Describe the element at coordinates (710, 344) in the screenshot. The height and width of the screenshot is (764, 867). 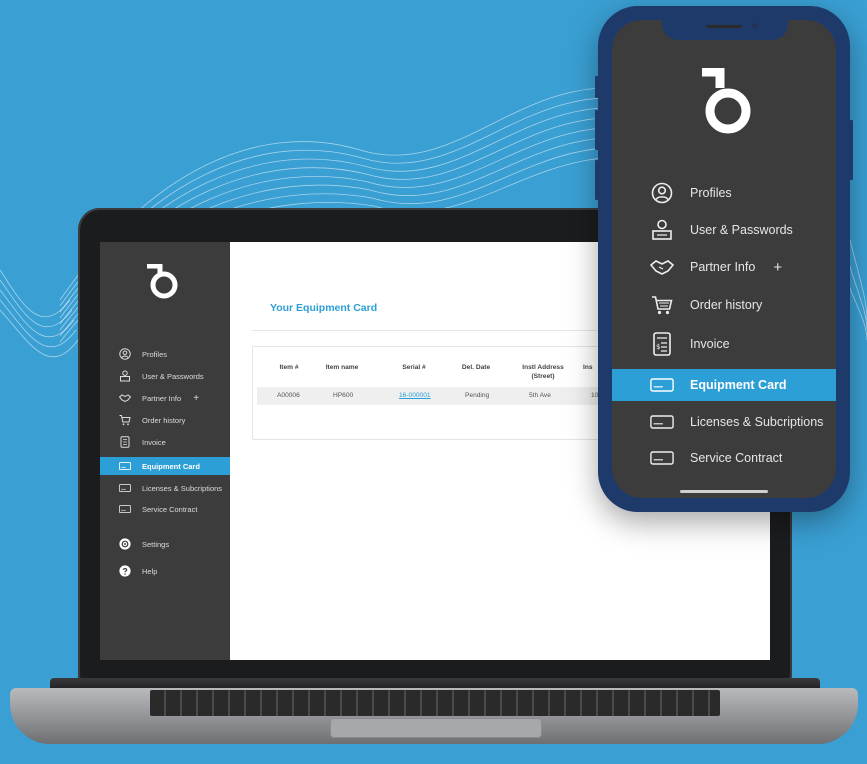
I see `phone-item-label: Invoice` at that location.